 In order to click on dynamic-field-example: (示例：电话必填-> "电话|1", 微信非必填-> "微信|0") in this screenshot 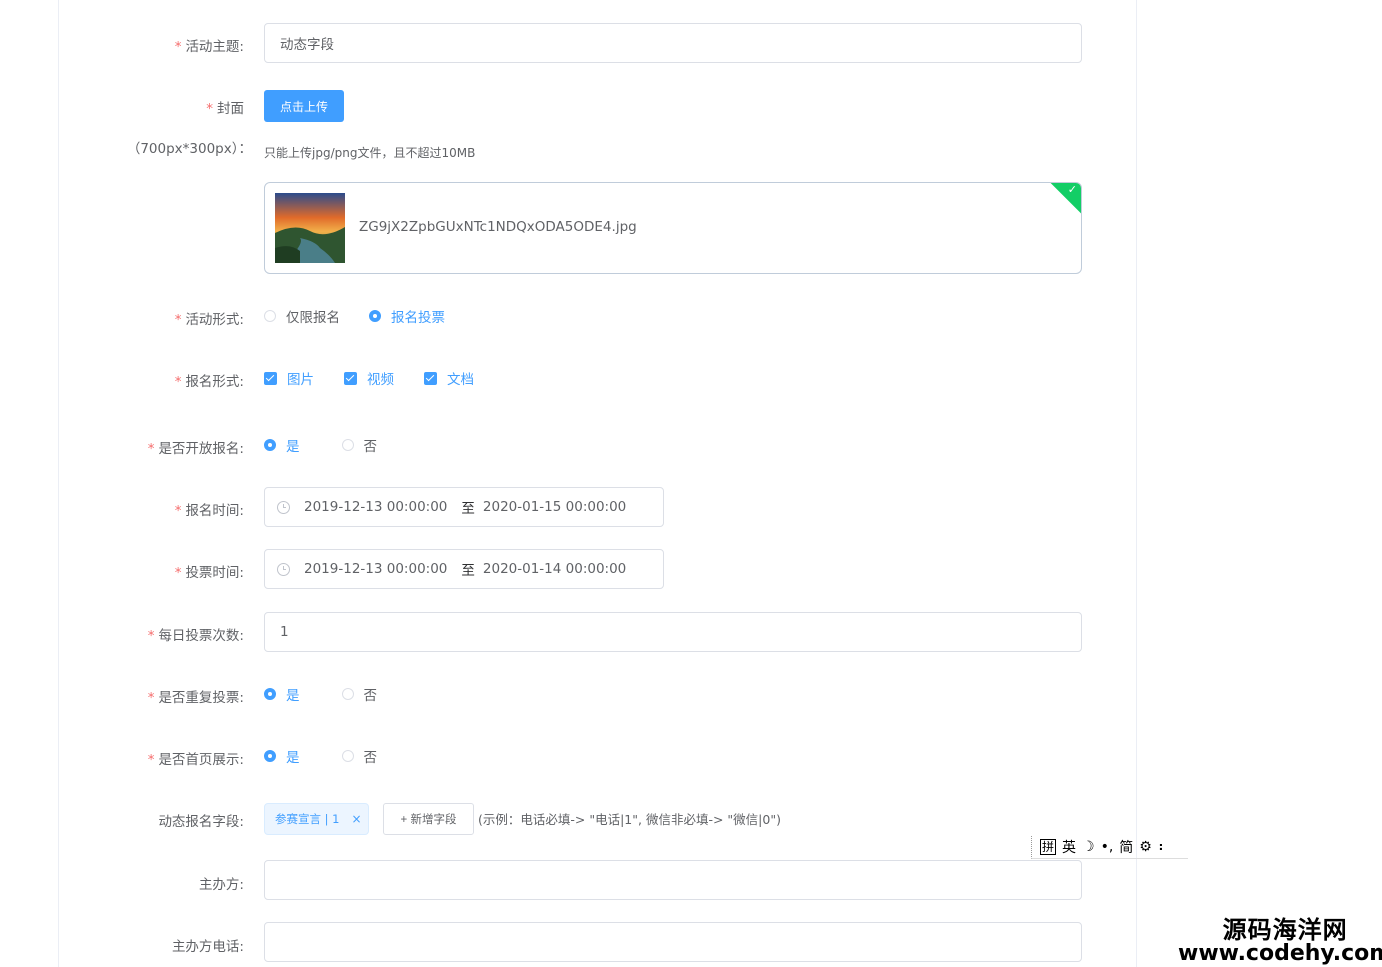, I will do `click(629, 819)`.